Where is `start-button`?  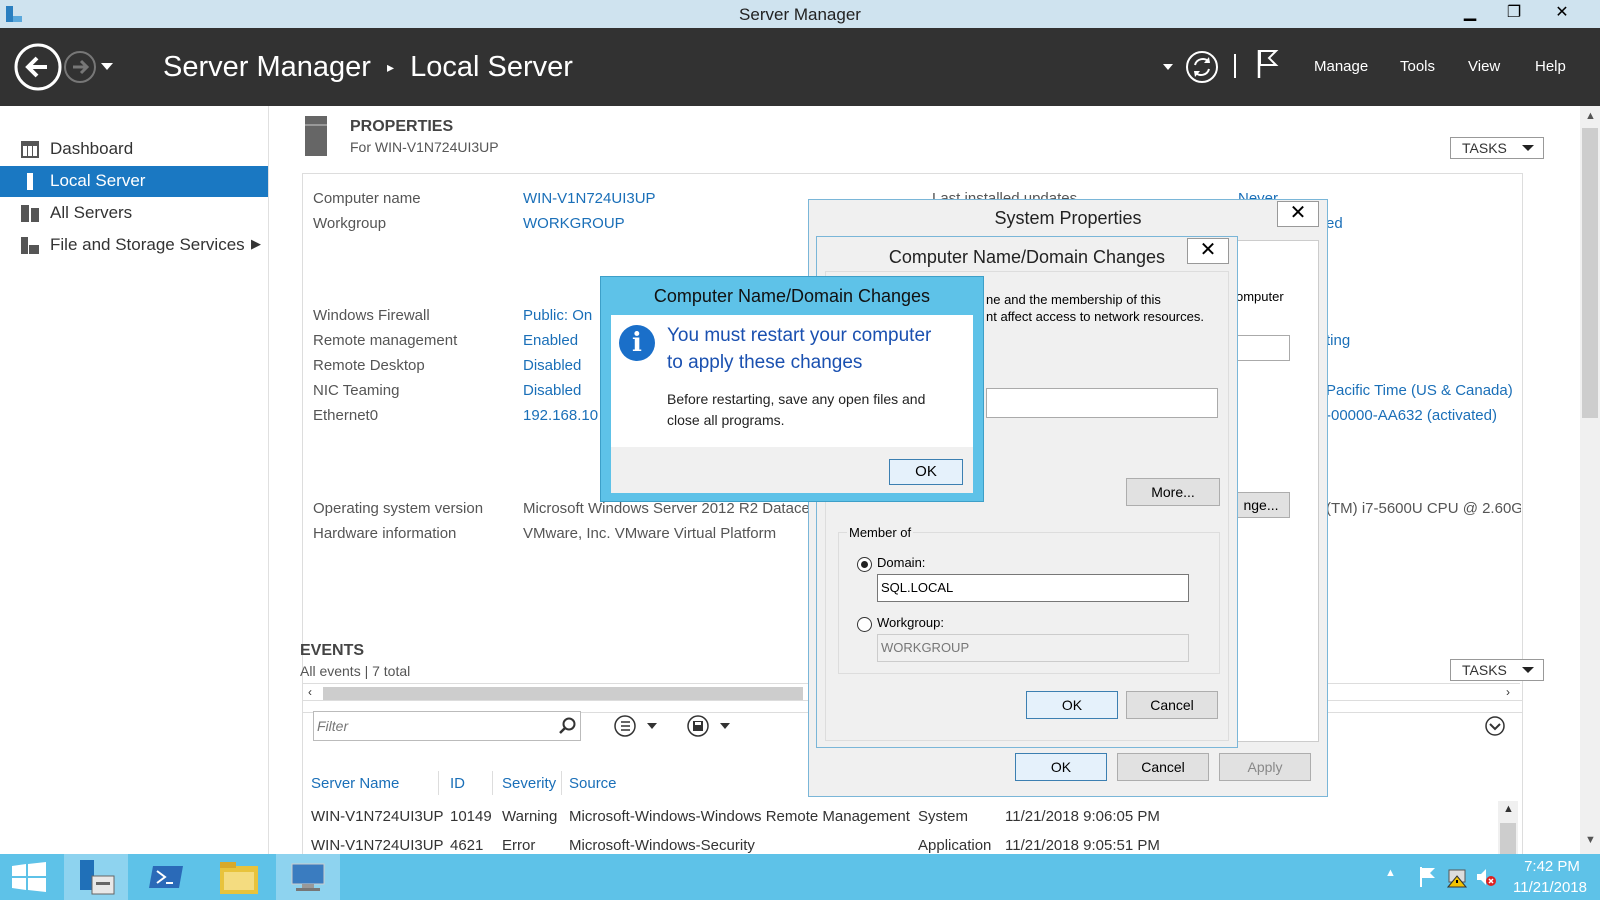
start-button is located at coordinates (32, 877).